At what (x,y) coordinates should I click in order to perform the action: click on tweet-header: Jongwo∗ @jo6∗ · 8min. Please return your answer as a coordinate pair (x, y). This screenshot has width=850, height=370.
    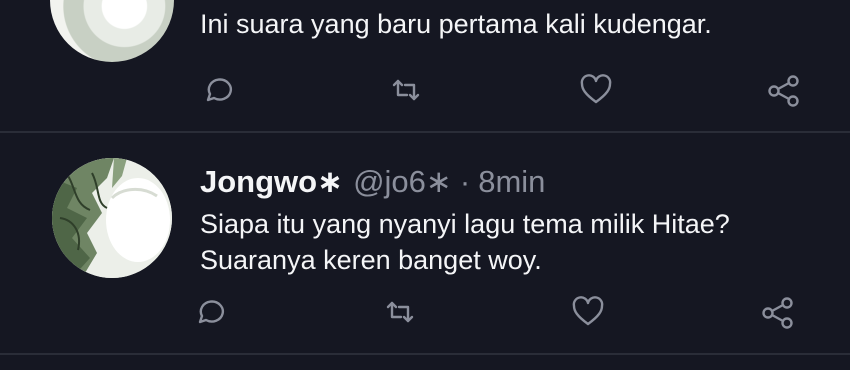
    Looking at the image, I should click on (372, 182).